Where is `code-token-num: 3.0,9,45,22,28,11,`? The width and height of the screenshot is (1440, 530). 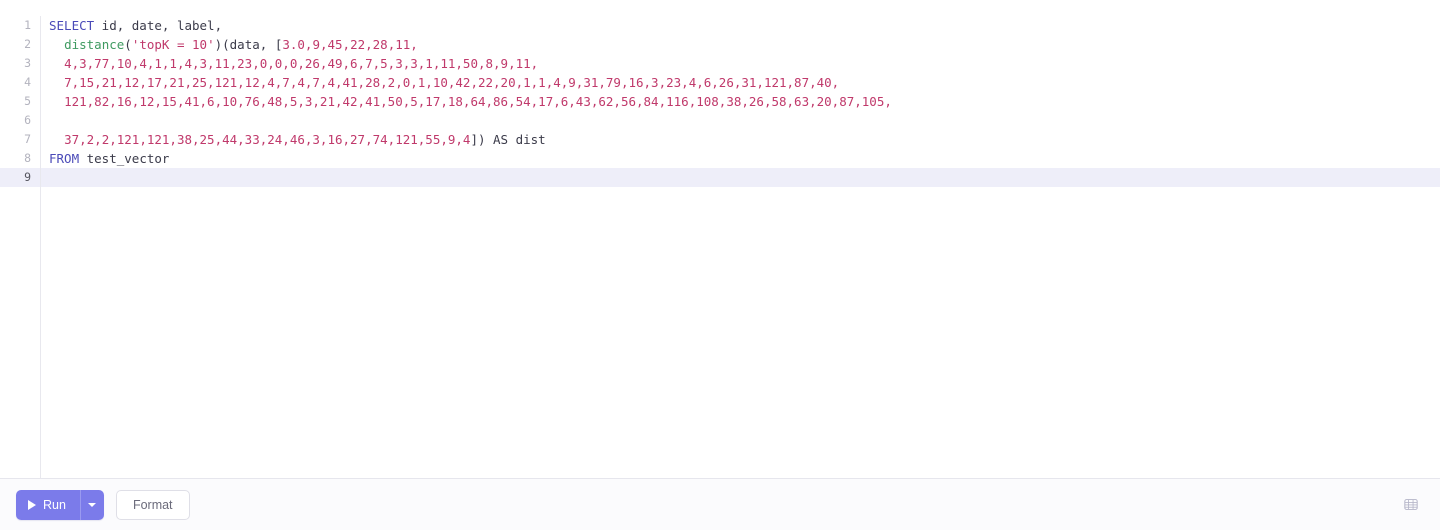
code-token-num: 3.0,9,45,22,28,11, is located at coordinates (350, 44).